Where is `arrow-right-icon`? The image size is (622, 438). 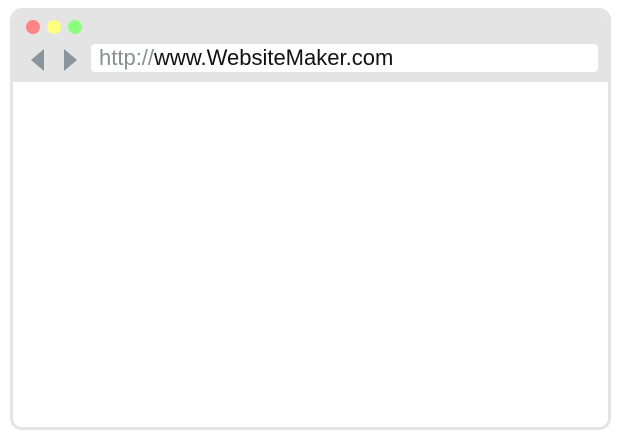
arrow-right-icon is located at coordinates (70, 60).